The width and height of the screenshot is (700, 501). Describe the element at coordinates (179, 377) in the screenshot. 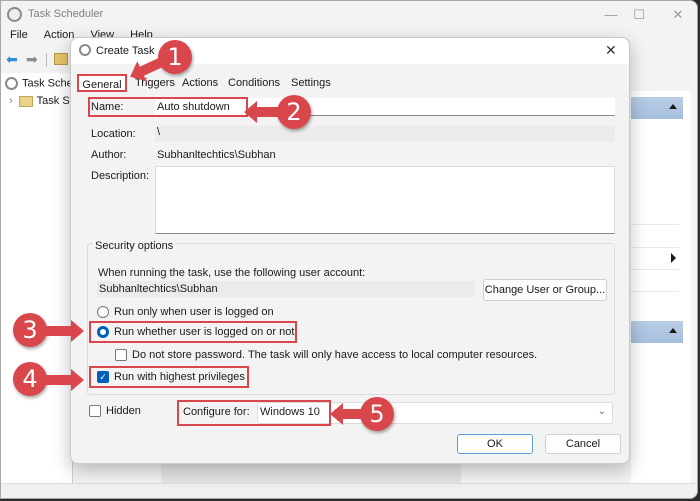

I see `highest-privileges-label: Run with highest privileges` at that location.